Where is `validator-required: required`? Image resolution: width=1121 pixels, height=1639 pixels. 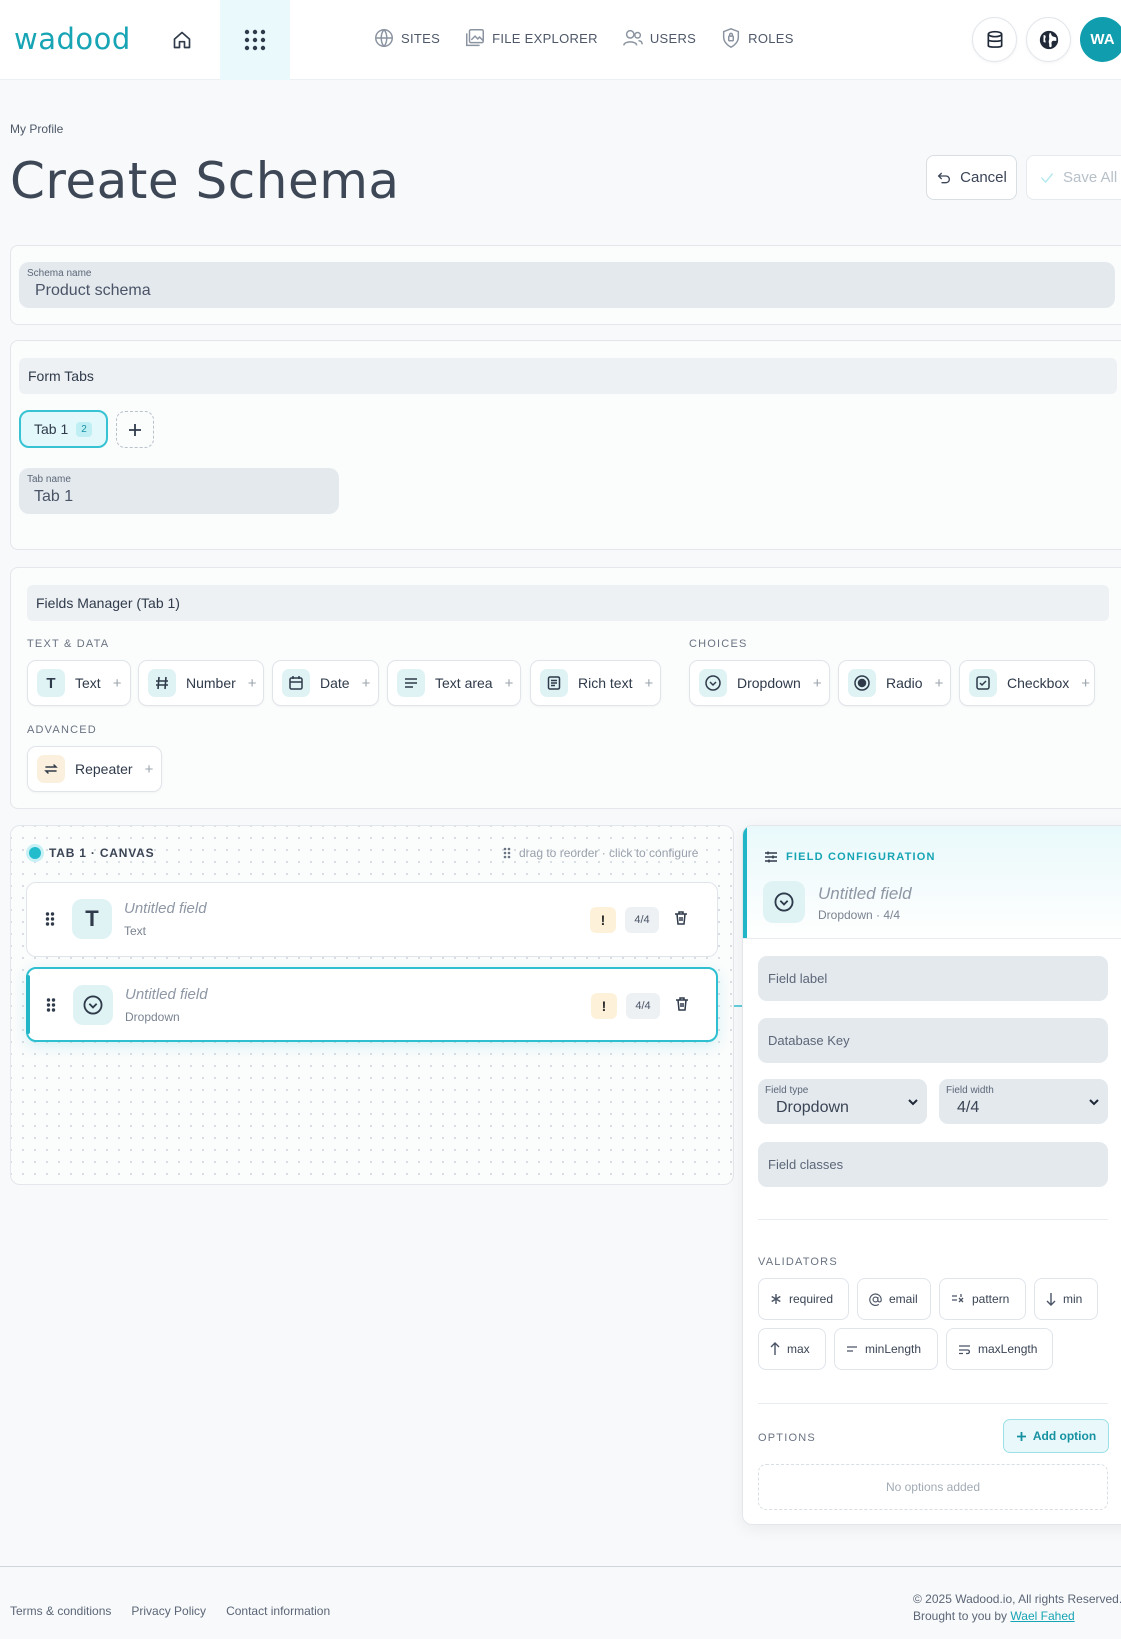 validator-required: required is located at coordinates (803, 1299).